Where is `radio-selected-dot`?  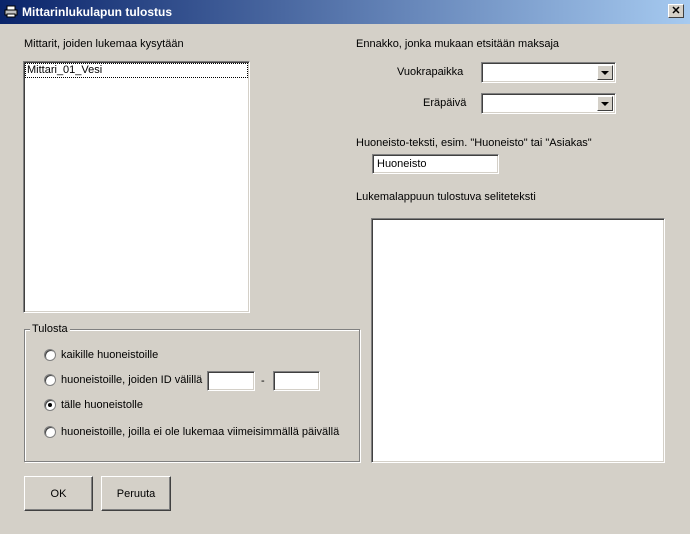 radio-selected-dot is located at coordinates (50, 405).